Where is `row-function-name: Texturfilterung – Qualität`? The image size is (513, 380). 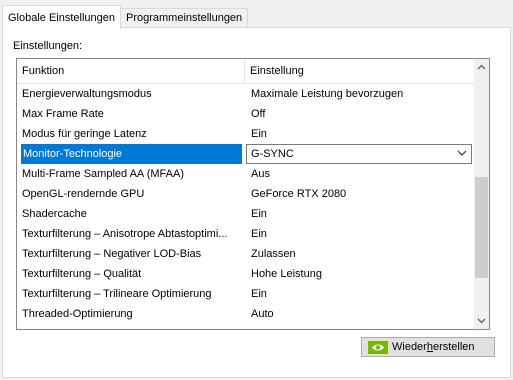 row-function-name: Texturfilterung – Qualität is located at coordinates (82, 274).